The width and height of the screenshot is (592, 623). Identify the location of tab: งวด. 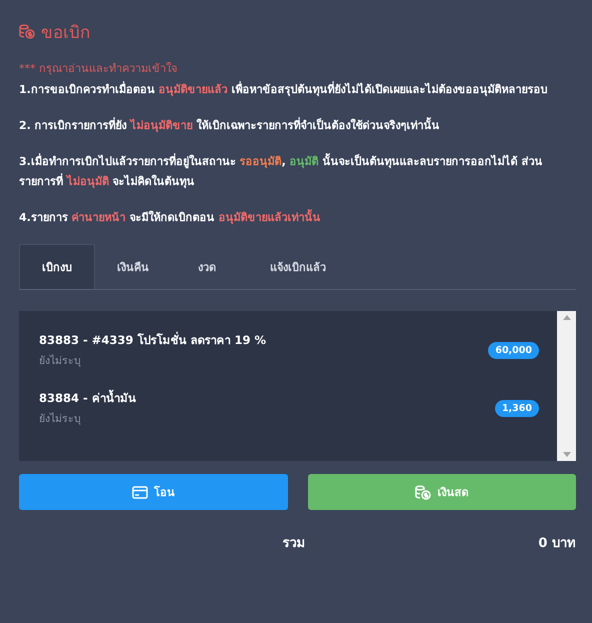
(207, 266).